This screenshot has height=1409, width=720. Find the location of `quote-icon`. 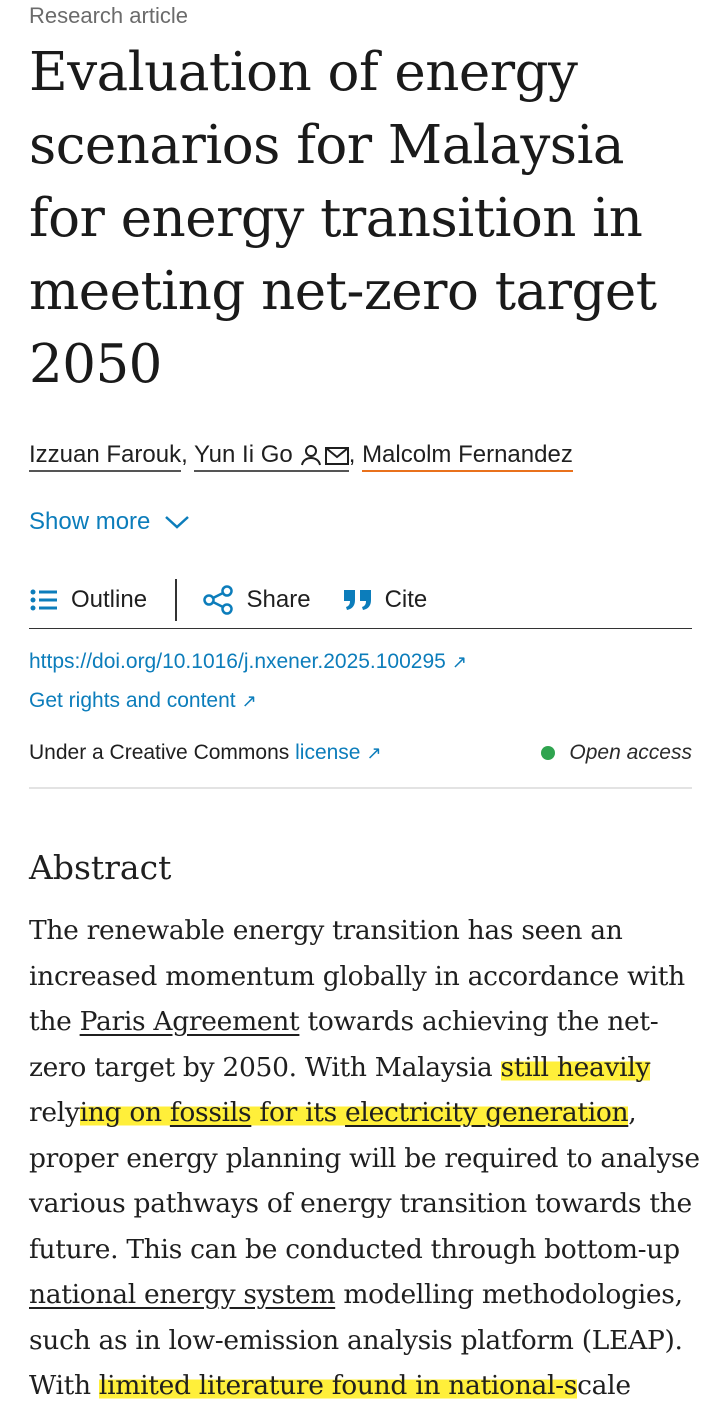

quote-icon is located at coordinates (357, 600).